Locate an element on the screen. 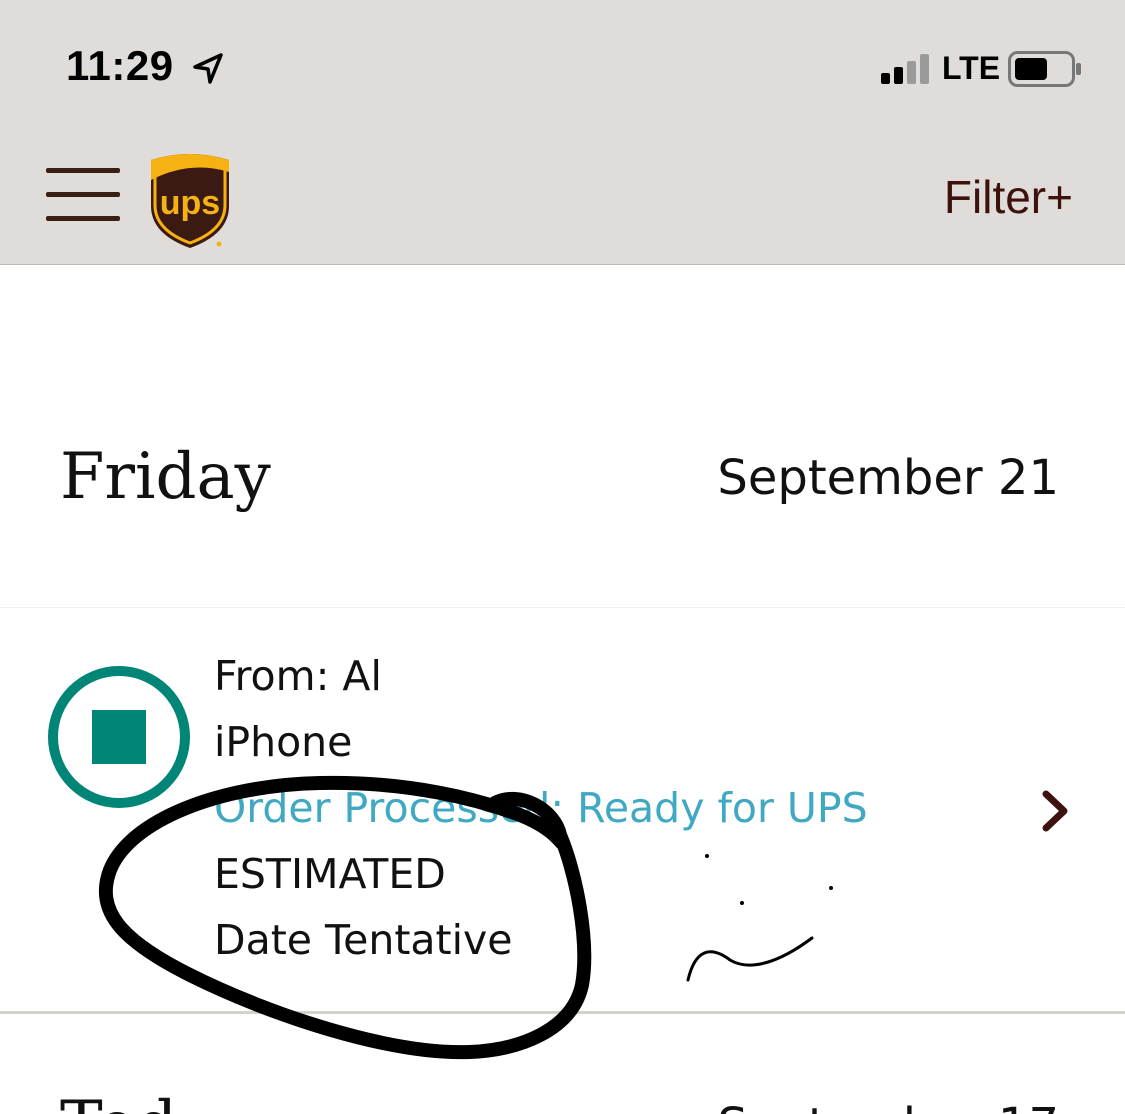 Image resolution: width=1125 pixels, height=1114 pixels. day-heading: Friday is located at coordinates (165, 477).